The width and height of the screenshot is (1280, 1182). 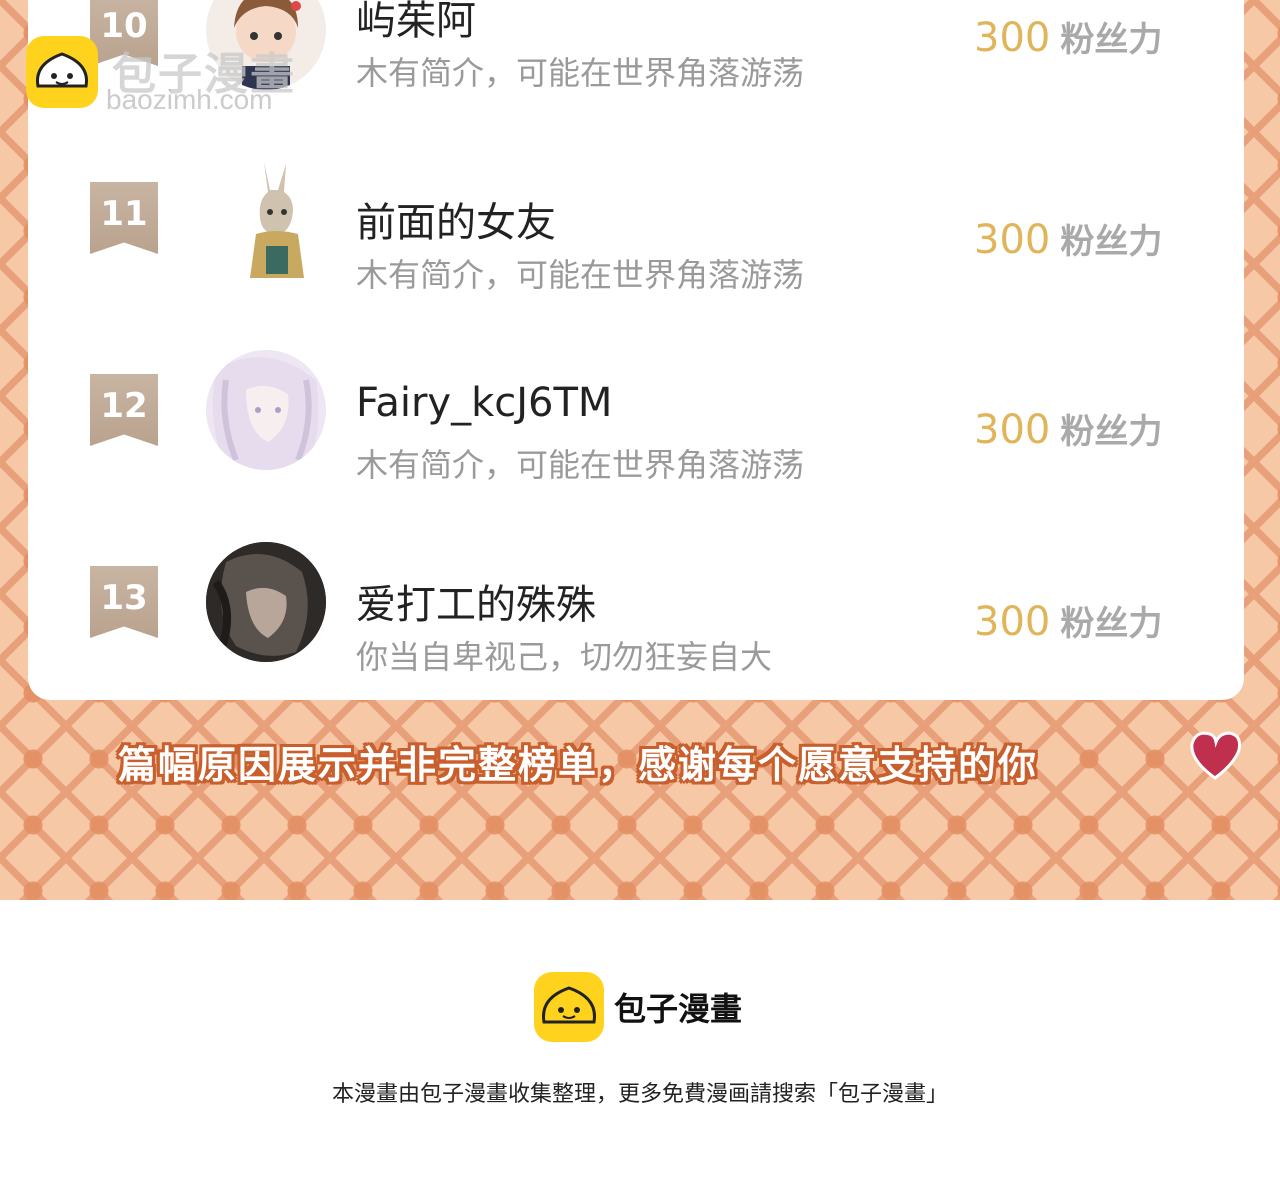 What do you see at coordinates (124, 410) in the screenshot?
I see `rank-badge: 12` at bounding box center [124, 410].